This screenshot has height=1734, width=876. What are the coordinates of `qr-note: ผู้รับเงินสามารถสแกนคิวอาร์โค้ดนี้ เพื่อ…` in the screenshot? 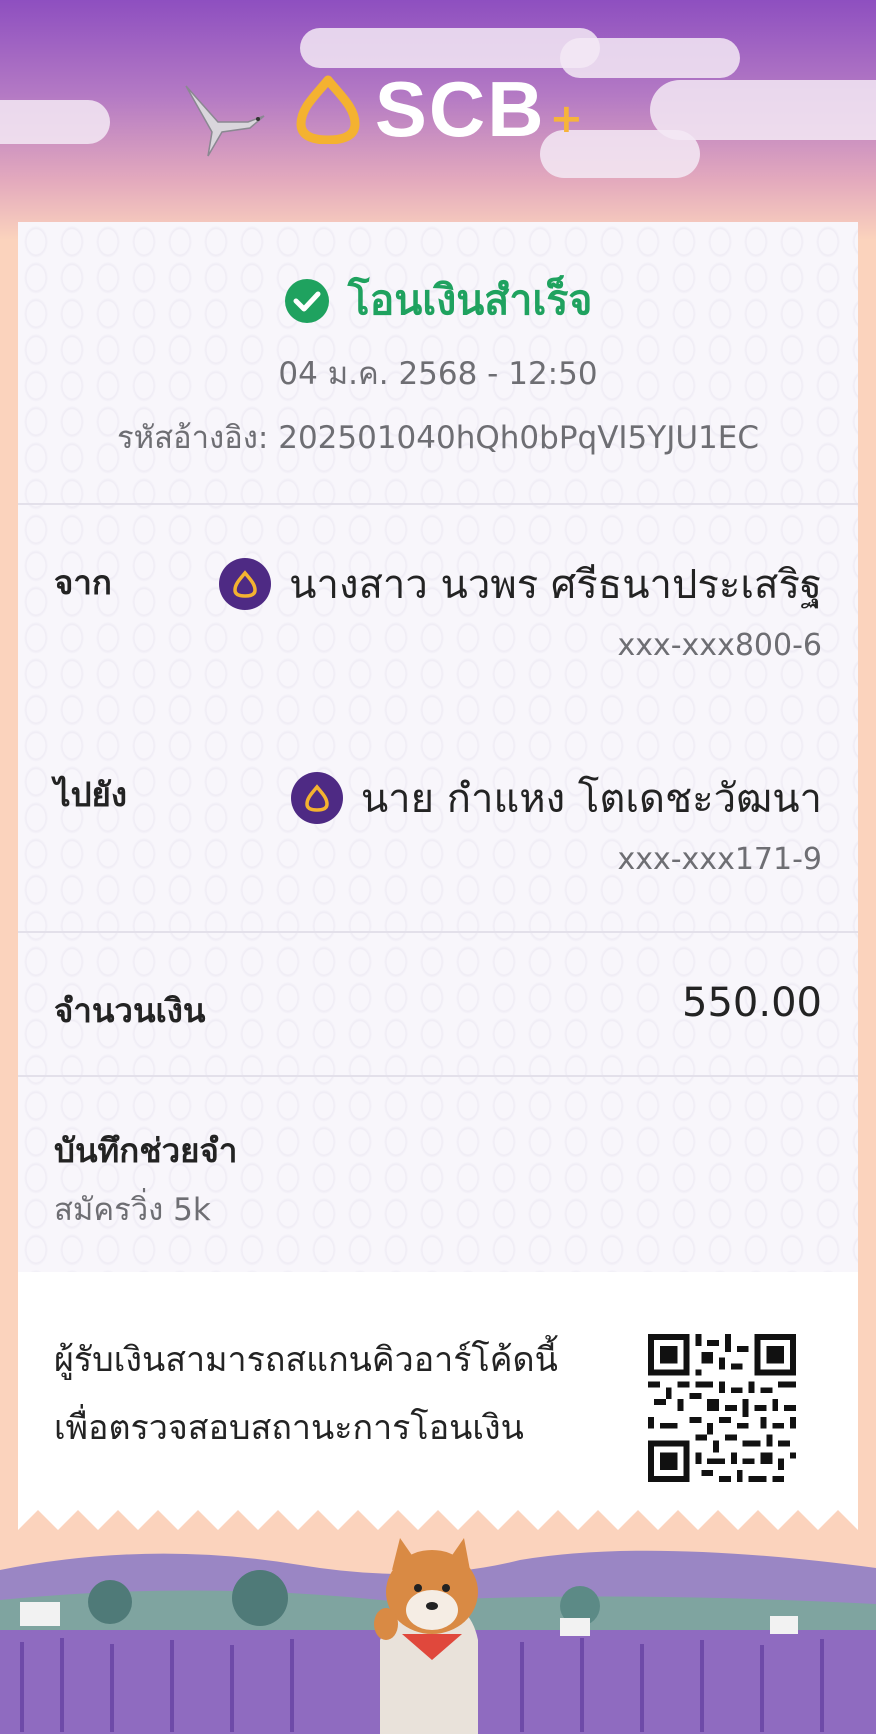 It's located at (306, 1394).